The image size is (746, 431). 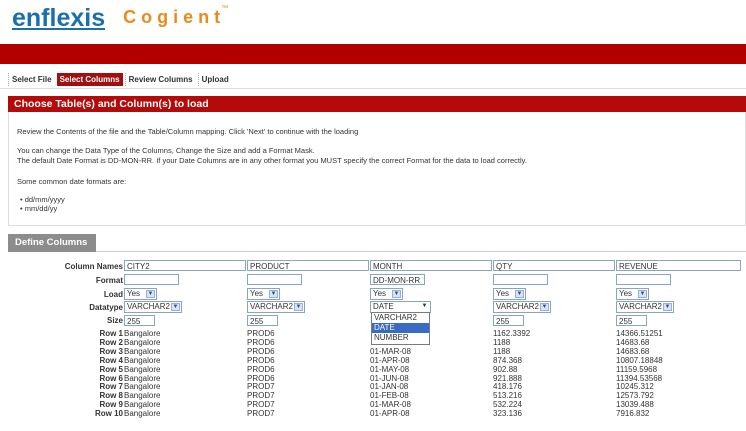 I want to click on datatype-dropdown-list: VARCHAR2 DATE NUMBER, so click(x=400, y=328).